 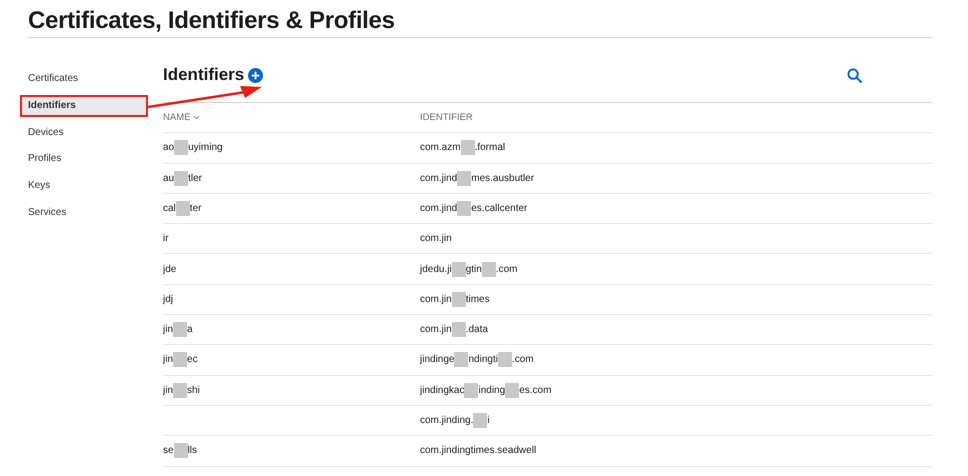 What do you see at coordinates (205, 148) in the screenshot?
I see `name-cell-text: uyiming` at bounding box center [205, 148].